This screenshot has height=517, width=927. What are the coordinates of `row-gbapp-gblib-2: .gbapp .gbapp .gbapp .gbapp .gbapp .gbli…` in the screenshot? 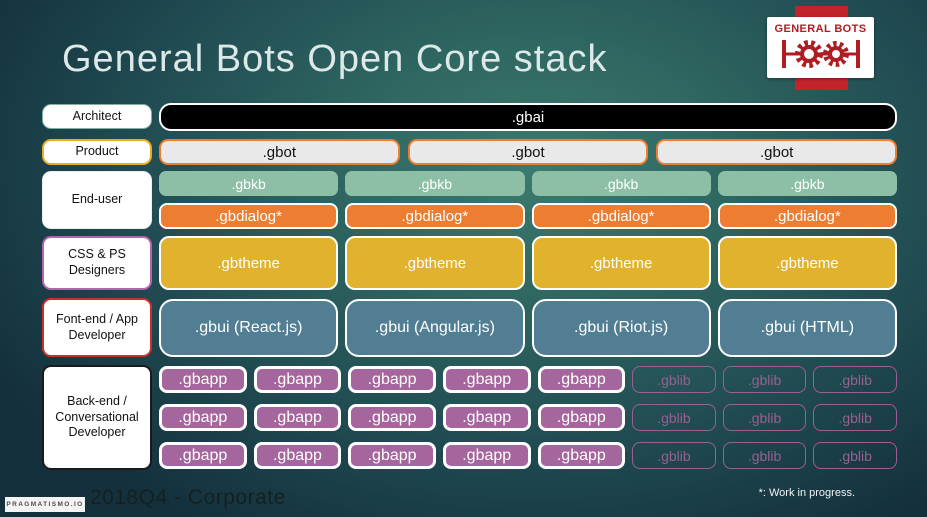 It's located at (528, 417).